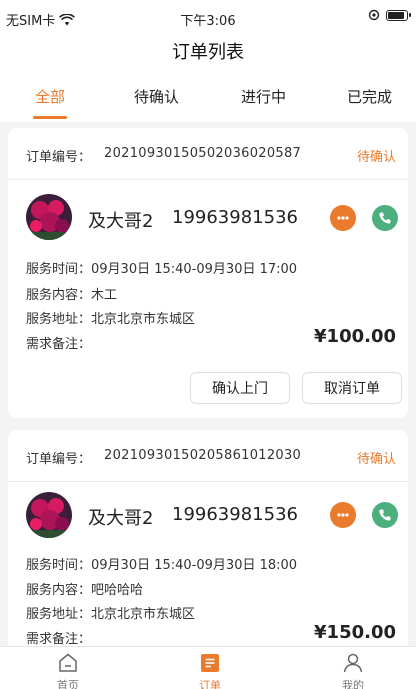 Image resolution: width=416 pixels, height=689 pixels. What do you see at coordinates (369, 96) in the screenshot?
I see `tab-completed: 已完成` at bounding box center [369, 96].